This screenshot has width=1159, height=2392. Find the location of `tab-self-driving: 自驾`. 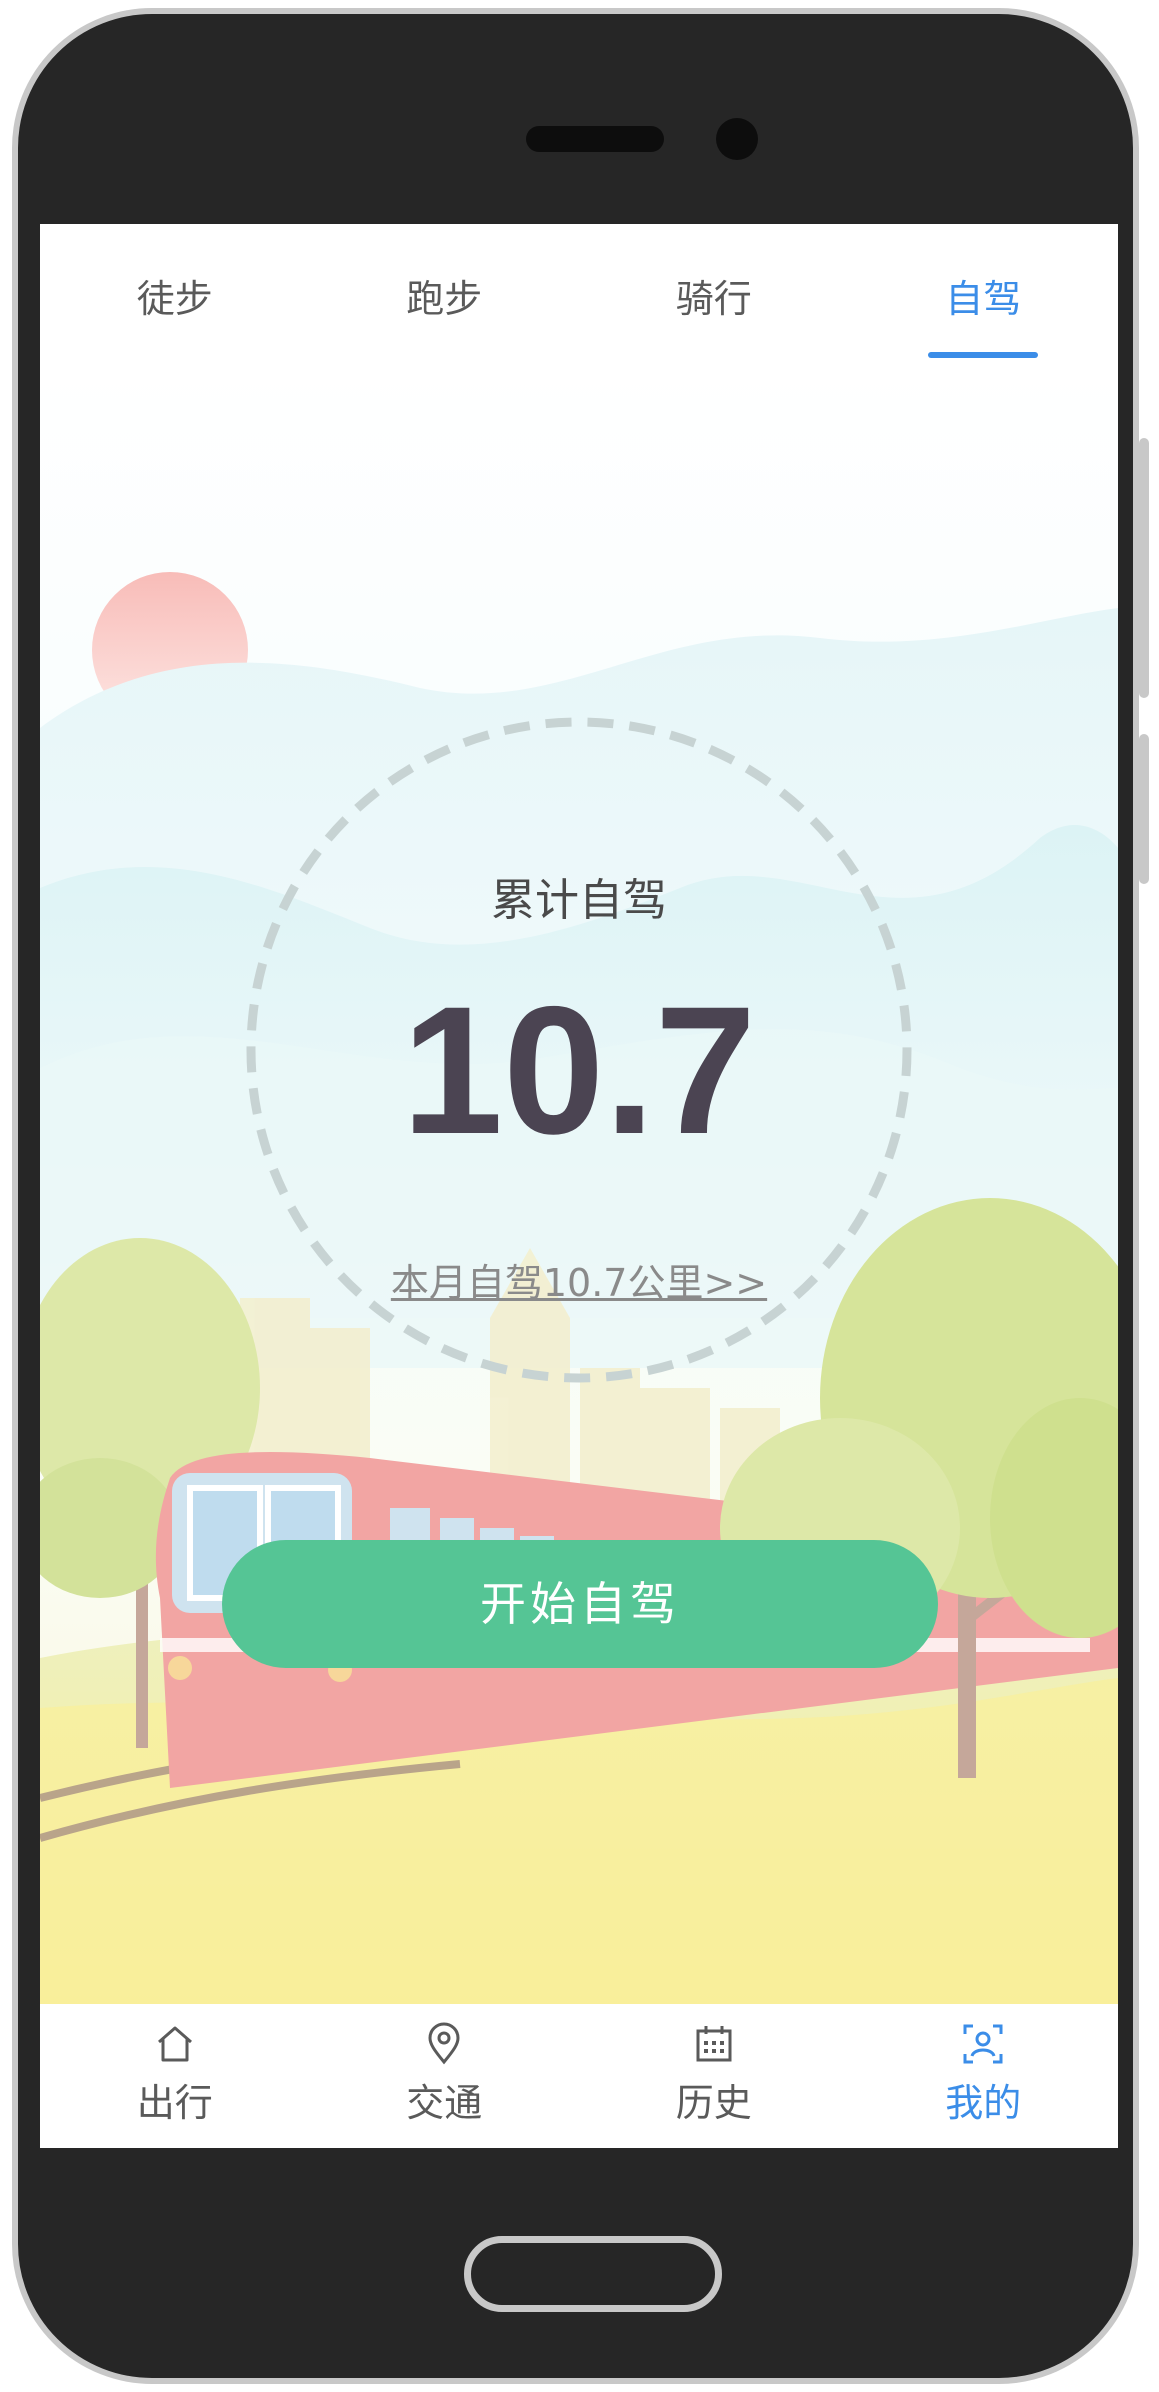

tab-self-driving: 自驾 is located at coordinates (984, 296).